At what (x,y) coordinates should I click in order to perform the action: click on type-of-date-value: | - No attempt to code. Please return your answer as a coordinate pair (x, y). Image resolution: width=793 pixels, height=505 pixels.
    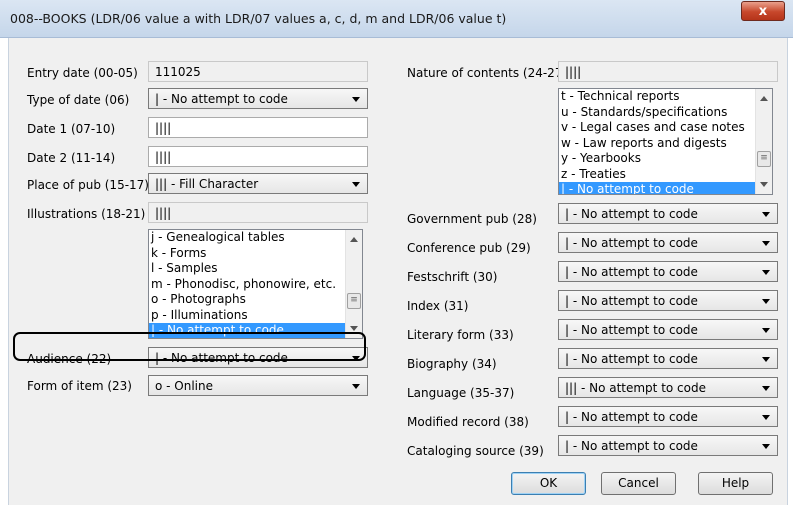
    Looking at the image, I should click on (221, 99).